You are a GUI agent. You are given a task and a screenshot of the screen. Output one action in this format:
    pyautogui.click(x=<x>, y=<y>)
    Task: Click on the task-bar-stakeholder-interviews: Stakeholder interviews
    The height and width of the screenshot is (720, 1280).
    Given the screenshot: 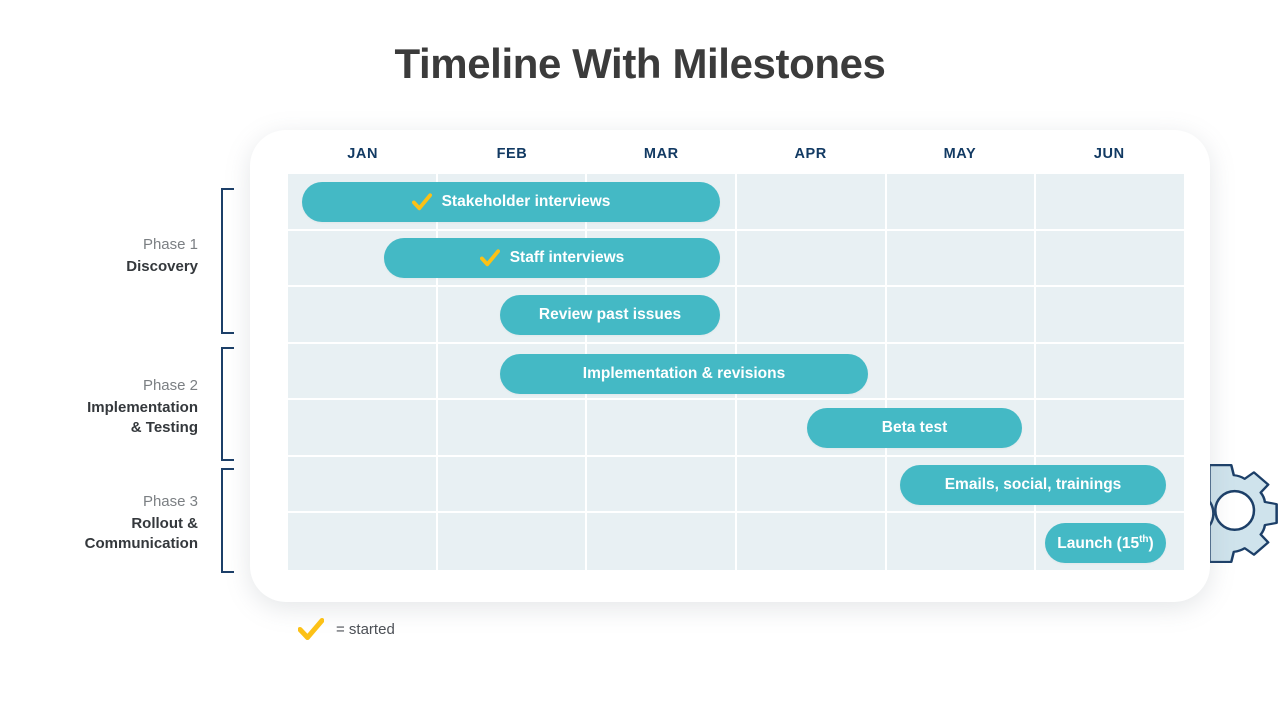 What is the action you would take?
    pyautogui.click(x=511, y=202)
    